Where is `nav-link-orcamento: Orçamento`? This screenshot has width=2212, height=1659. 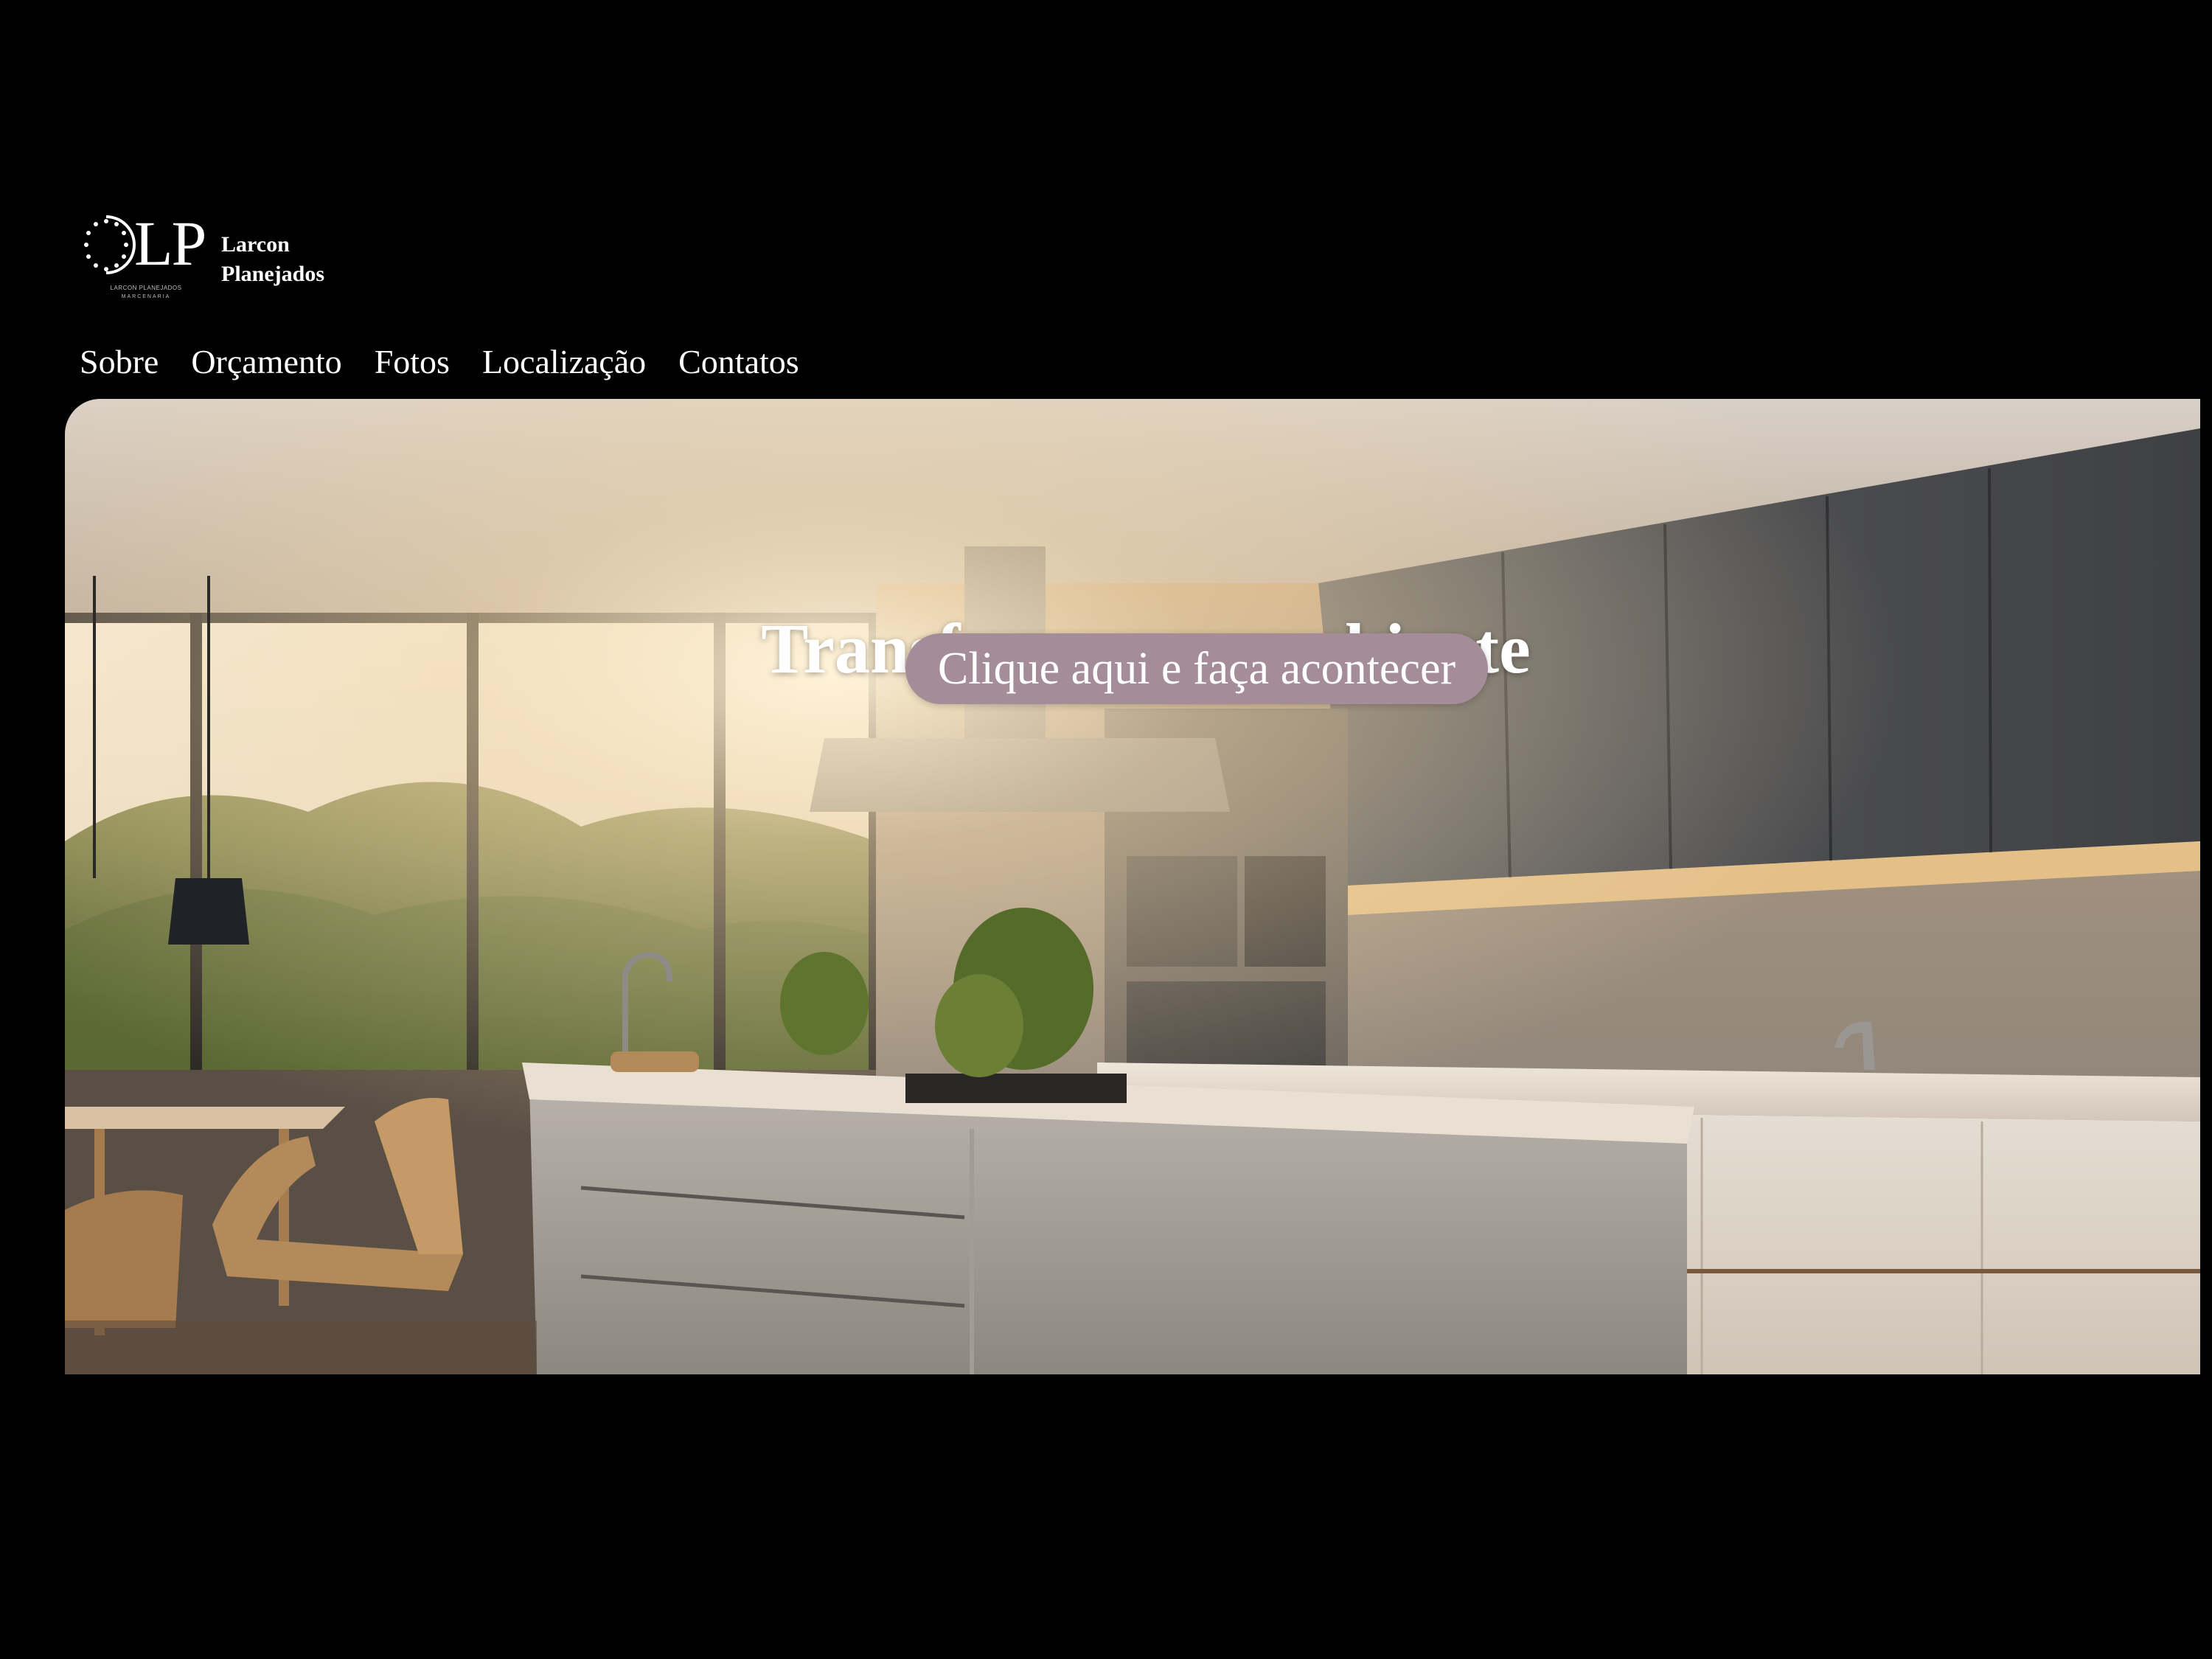
nav-link-orcamento: Orçamento is located at coordinates (266, 361).